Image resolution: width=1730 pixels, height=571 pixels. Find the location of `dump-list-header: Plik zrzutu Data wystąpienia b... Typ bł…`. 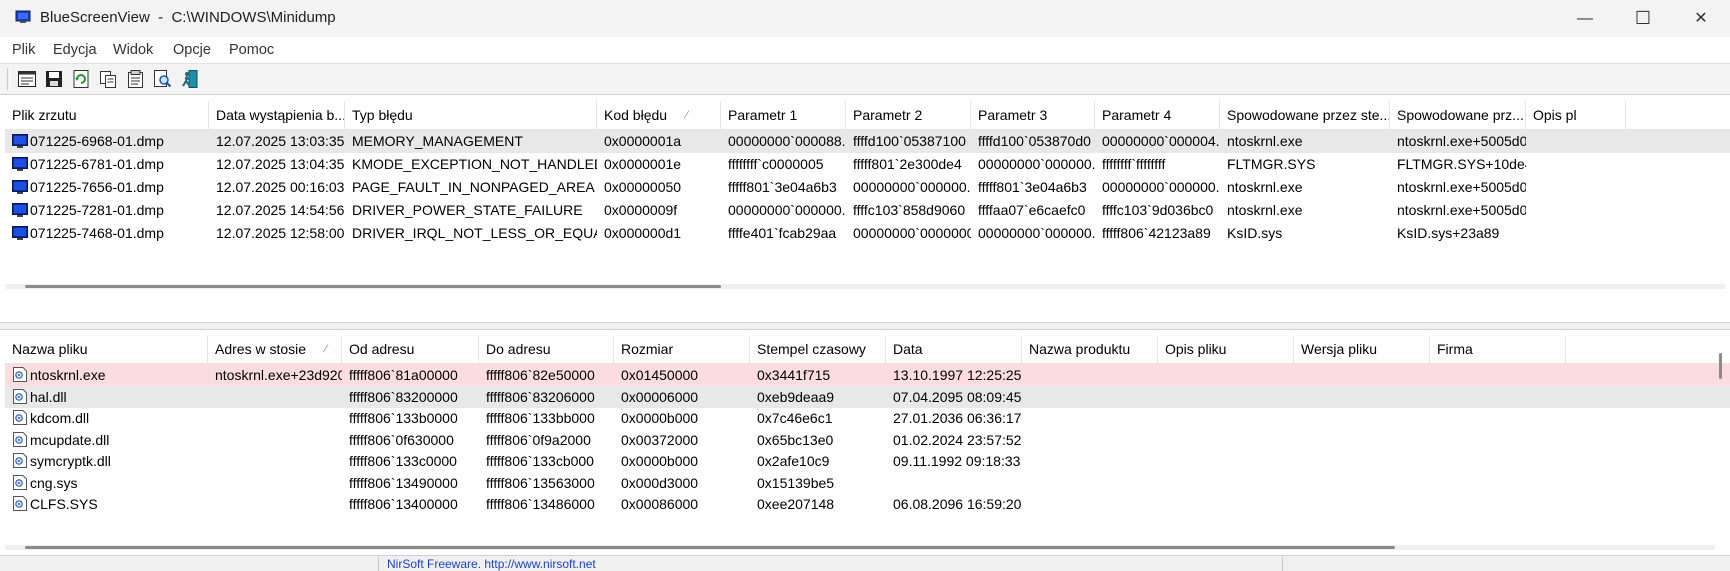

dump-list-header: Plik zrzutu Data wystąpienia b... Typ bł… is located at coordinates (867, 115).